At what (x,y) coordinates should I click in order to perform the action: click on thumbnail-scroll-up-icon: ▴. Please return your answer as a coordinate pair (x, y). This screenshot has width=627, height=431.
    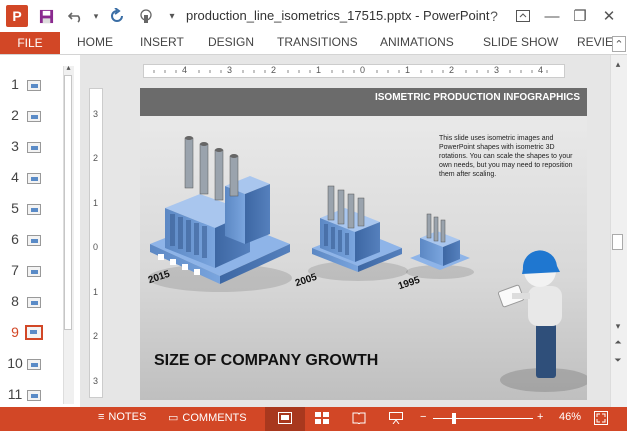
    Looking at the image, I should click on (68, 68).